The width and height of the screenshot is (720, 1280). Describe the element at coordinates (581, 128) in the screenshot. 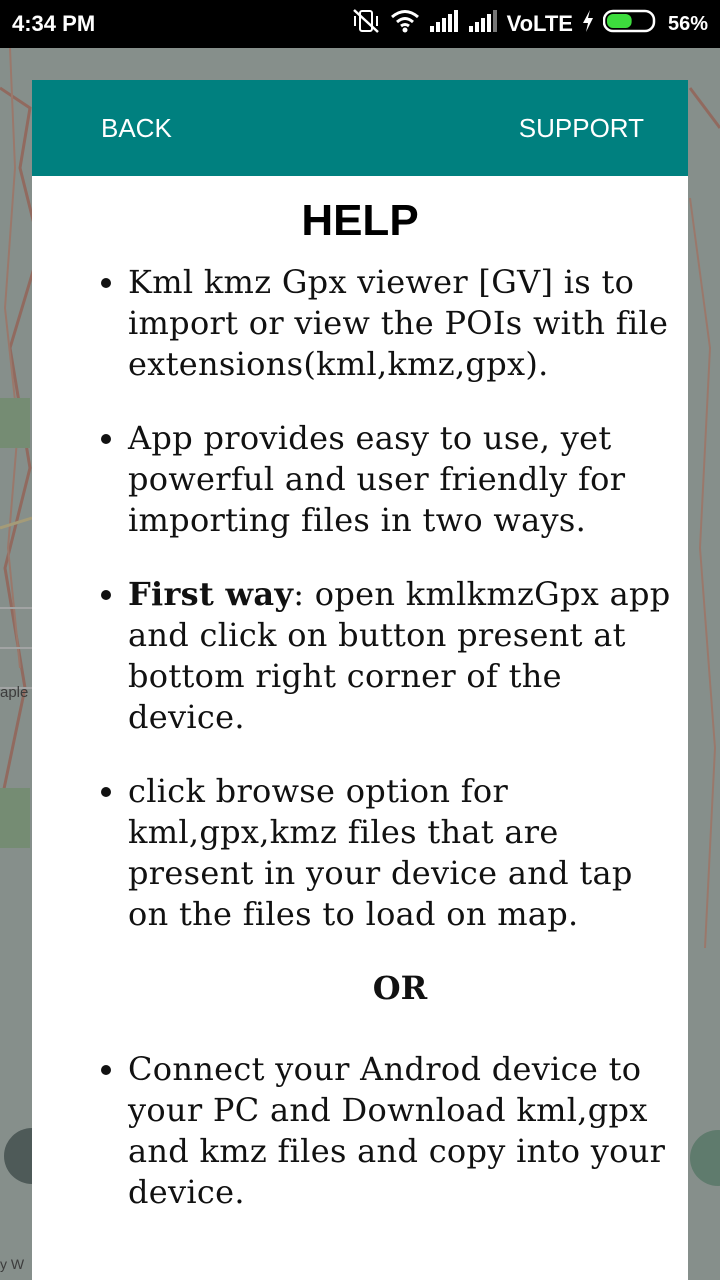

I see `support-button: SUPPORT` at that location.